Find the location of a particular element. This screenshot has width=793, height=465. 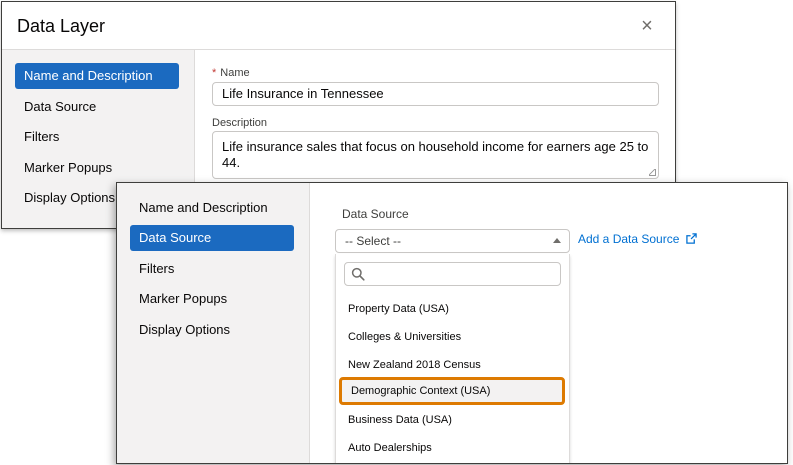

required-marker: * is located at coordinates (214, 73).